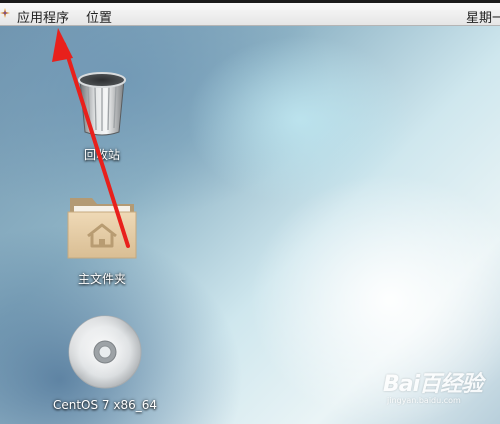  I want to click on trash-label: 回收站, so click(101, 155).